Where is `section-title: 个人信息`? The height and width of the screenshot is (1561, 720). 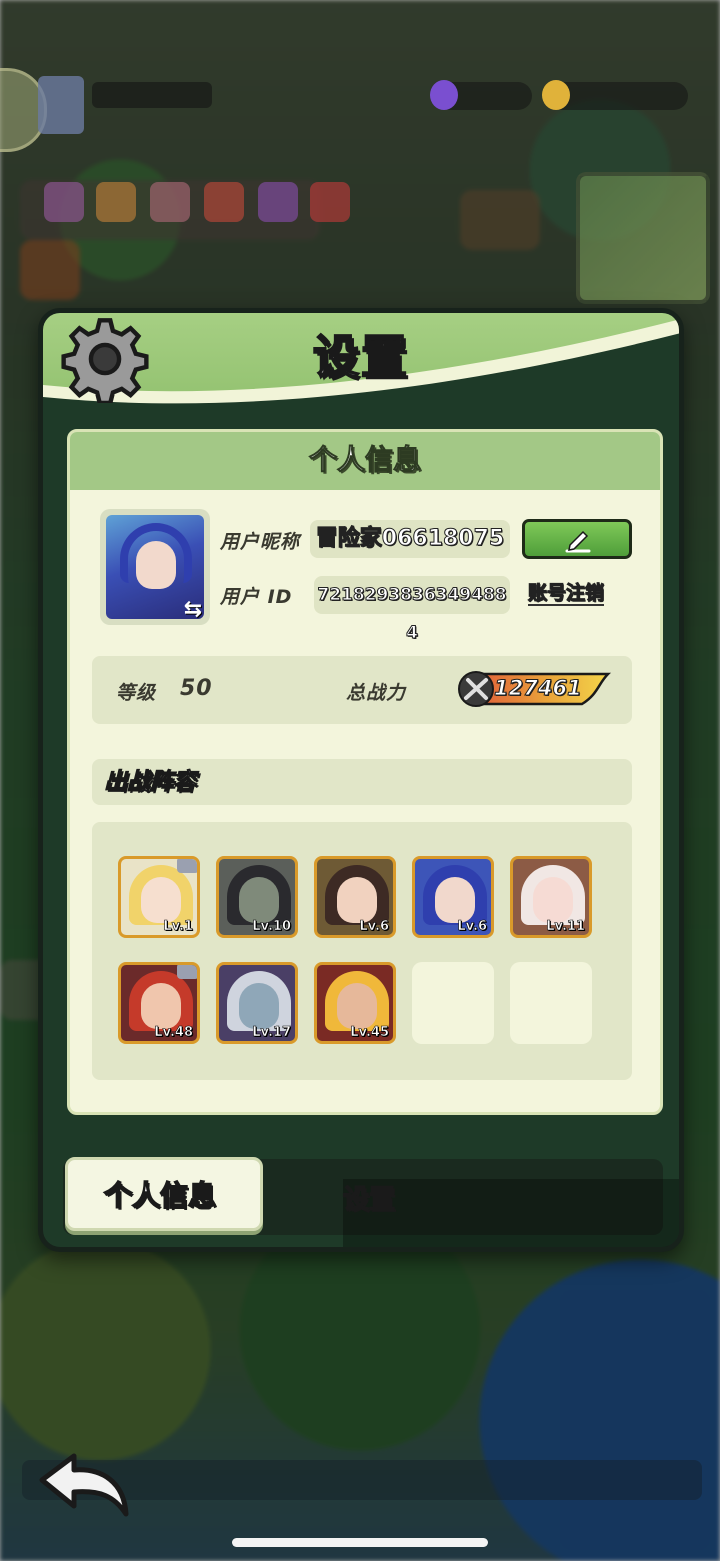 section-title: 个人信息 is located at coordinates (365, 461).